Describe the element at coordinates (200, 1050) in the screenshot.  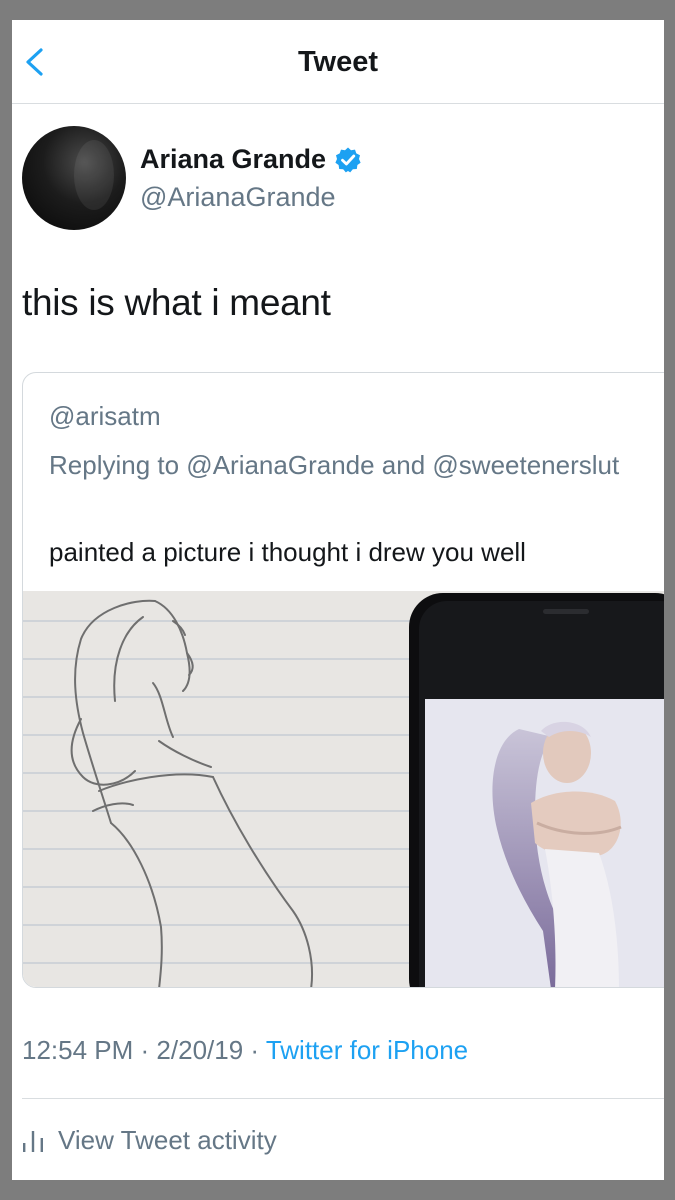
I see `tweet-date: 2/20/19` at that location.